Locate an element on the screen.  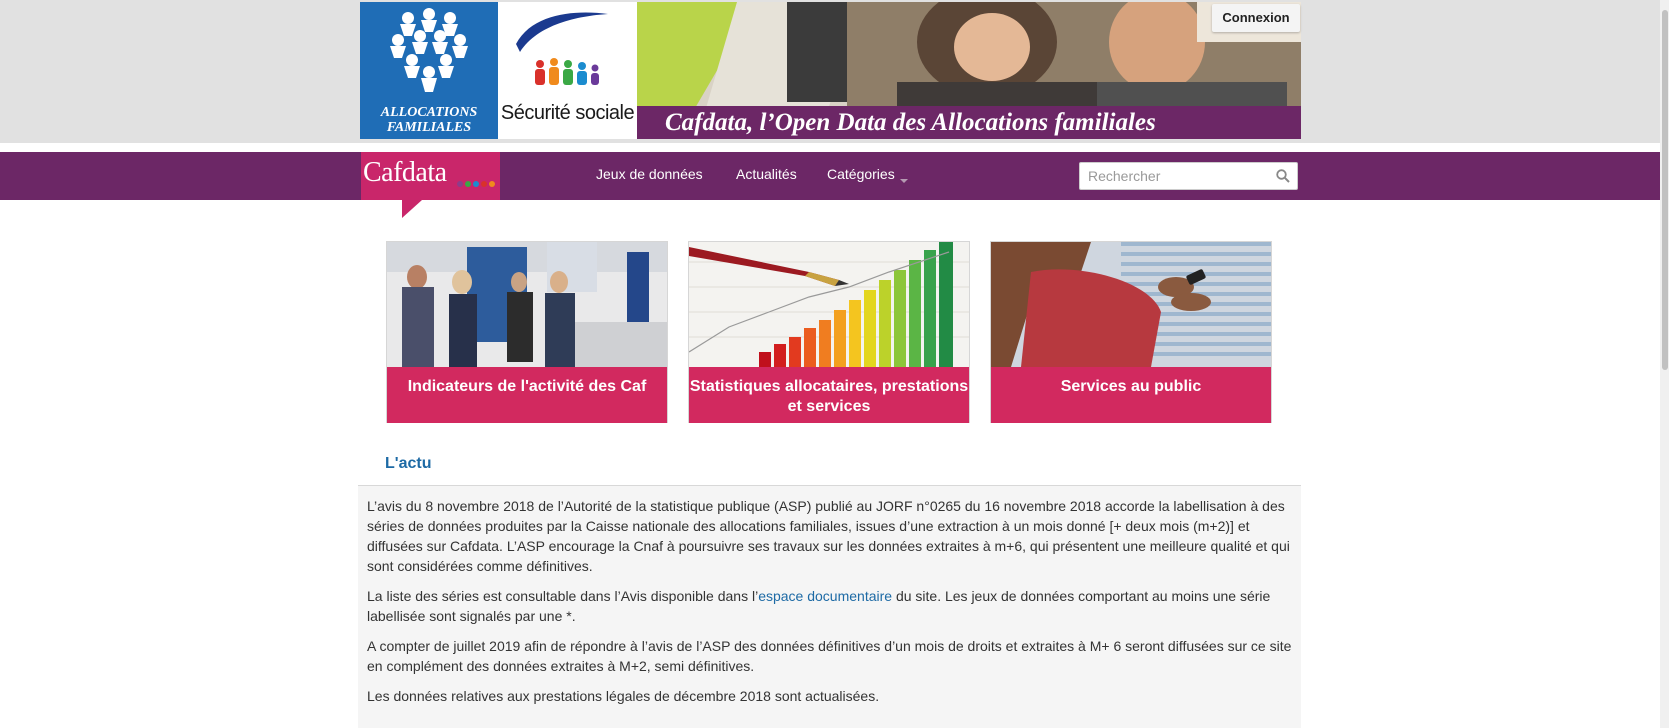
caf-logo-line2: FAMILIALES is located at coordinates (429, 127).